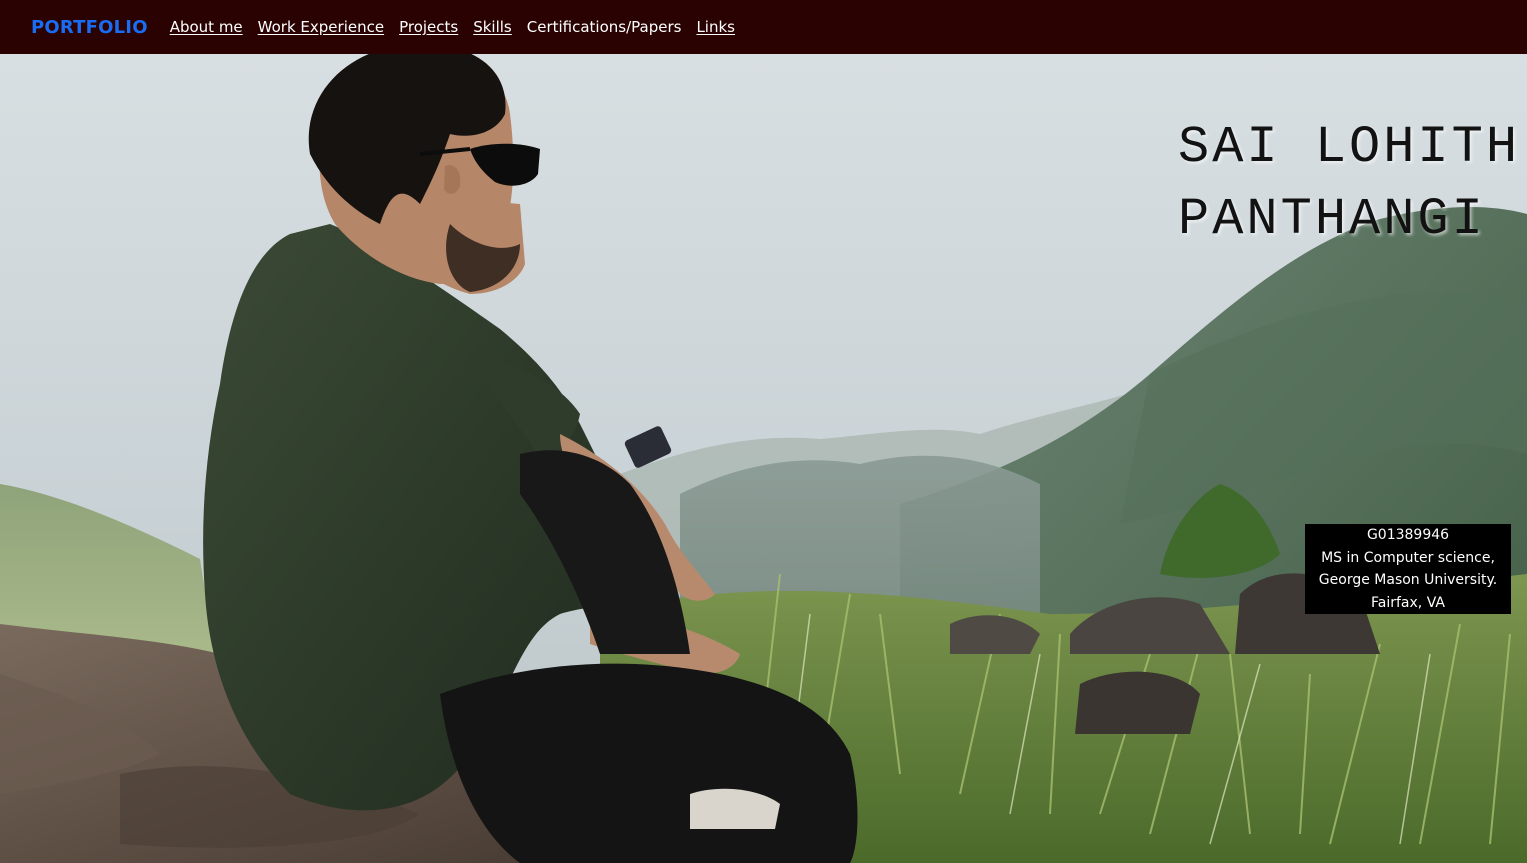 The image size is (1527, 863). Describe the element at coordinates (1408, 602) in the screenshot. I see `location-text: Fairfax, VA` at that location.